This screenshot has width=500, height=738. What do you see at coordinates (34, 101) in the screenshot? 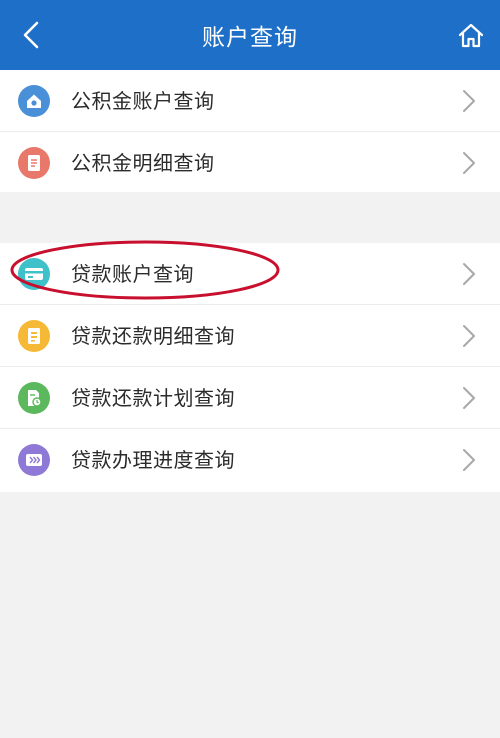
I see `house-icon` at bounding box center [34, 101].